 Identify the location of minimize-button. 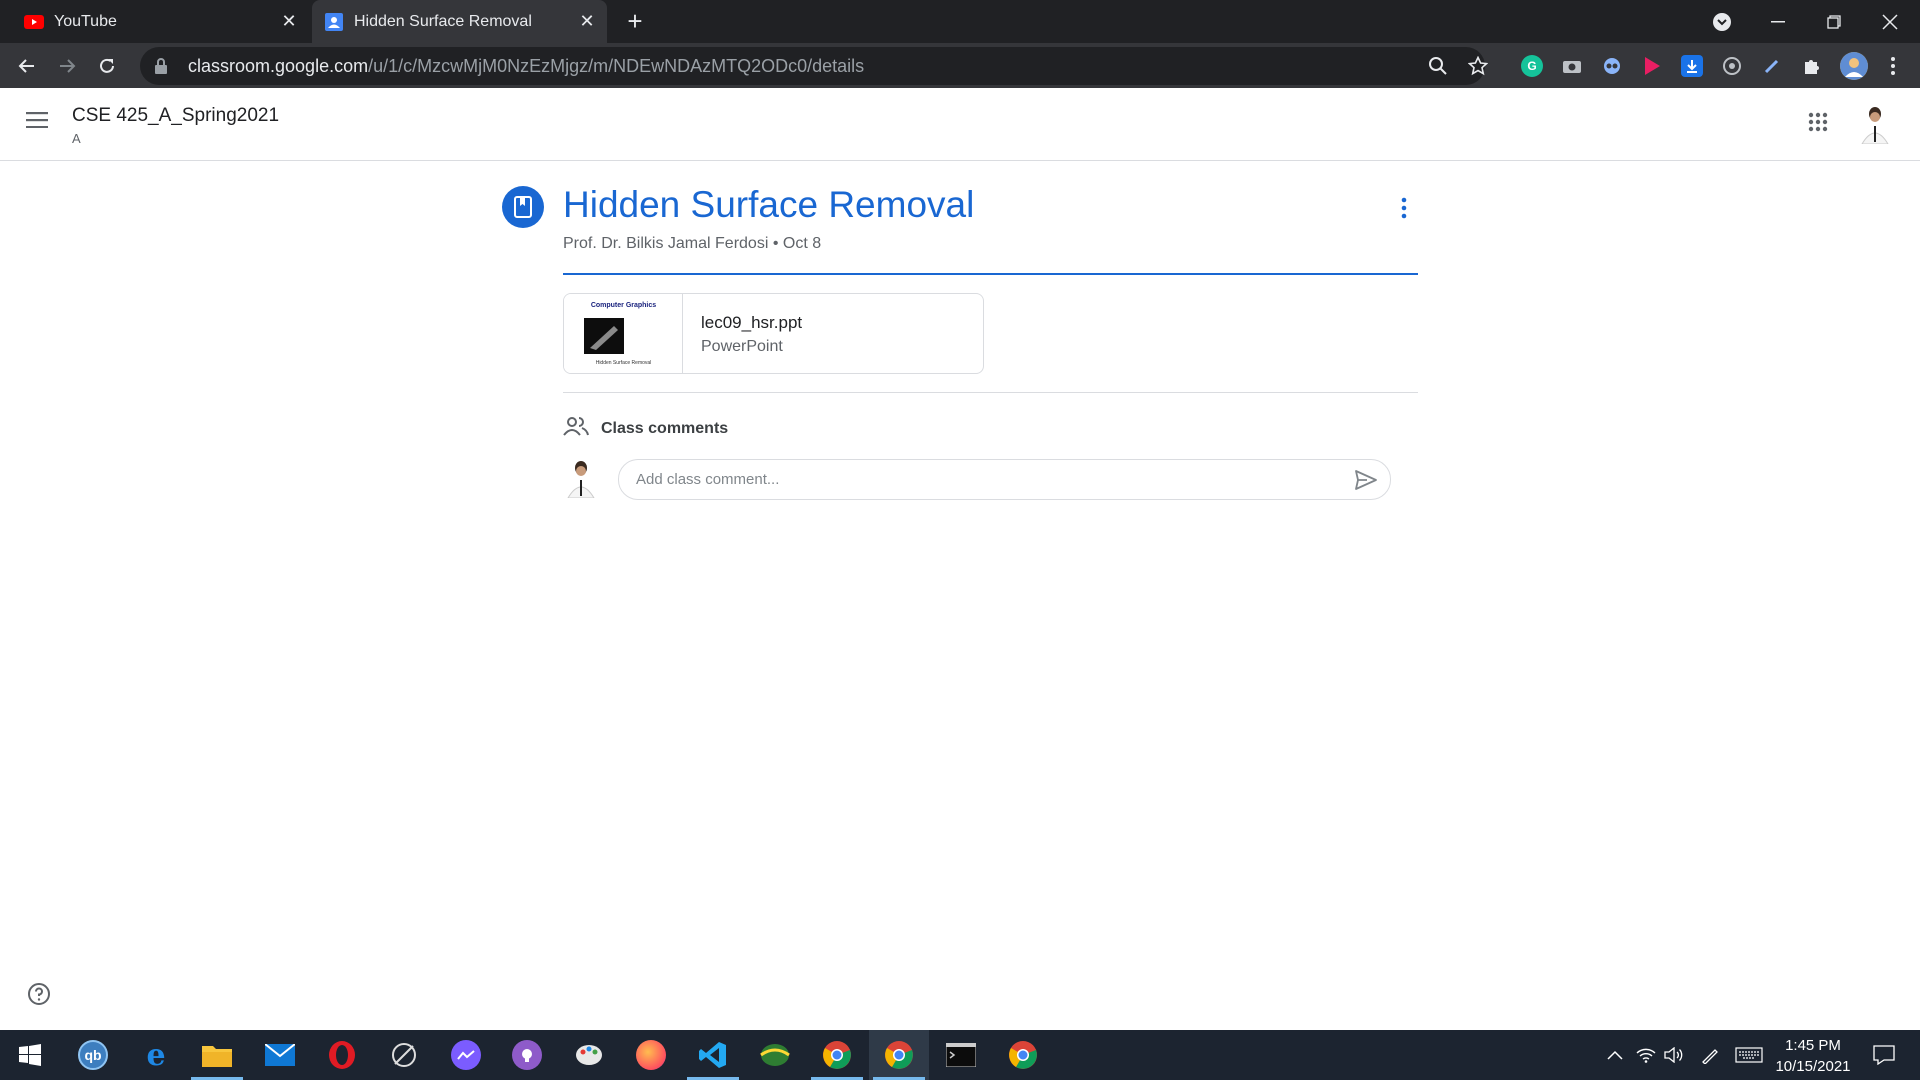
(1778, 21).